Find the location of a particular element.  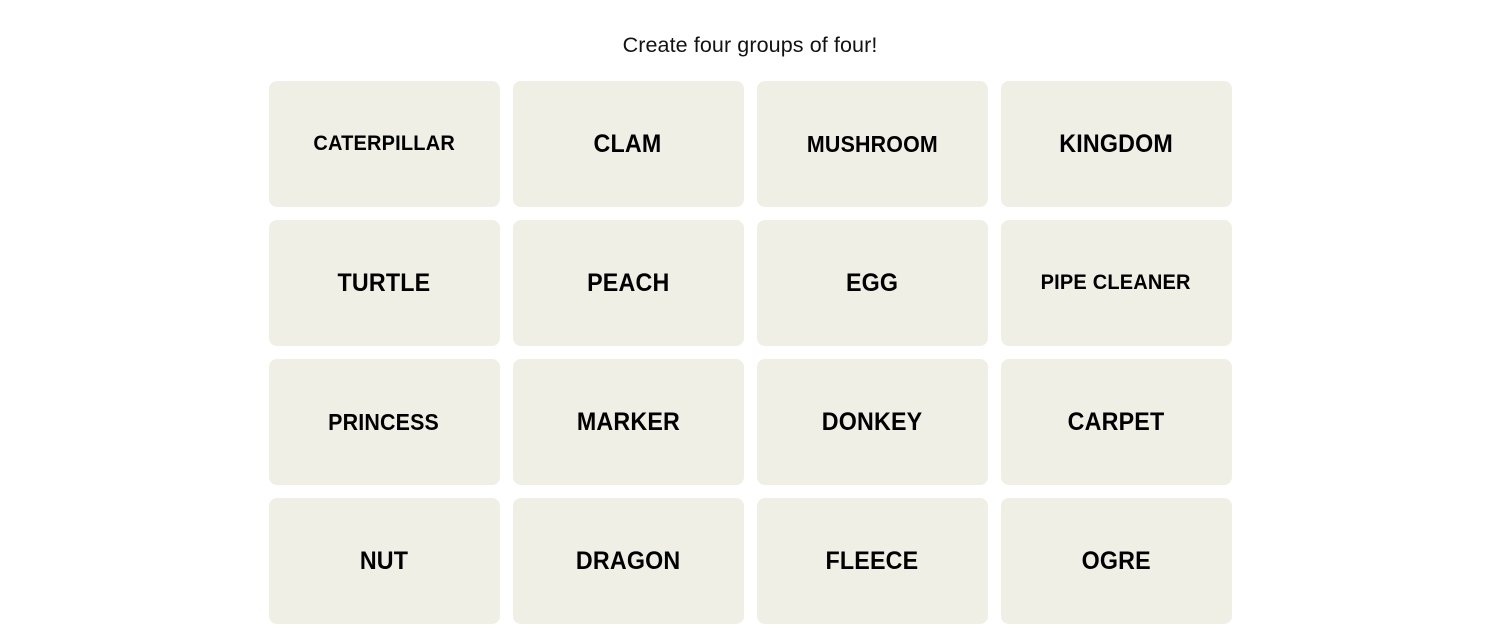

word-tile-label: MARKER is located at coordinates (628, 421).